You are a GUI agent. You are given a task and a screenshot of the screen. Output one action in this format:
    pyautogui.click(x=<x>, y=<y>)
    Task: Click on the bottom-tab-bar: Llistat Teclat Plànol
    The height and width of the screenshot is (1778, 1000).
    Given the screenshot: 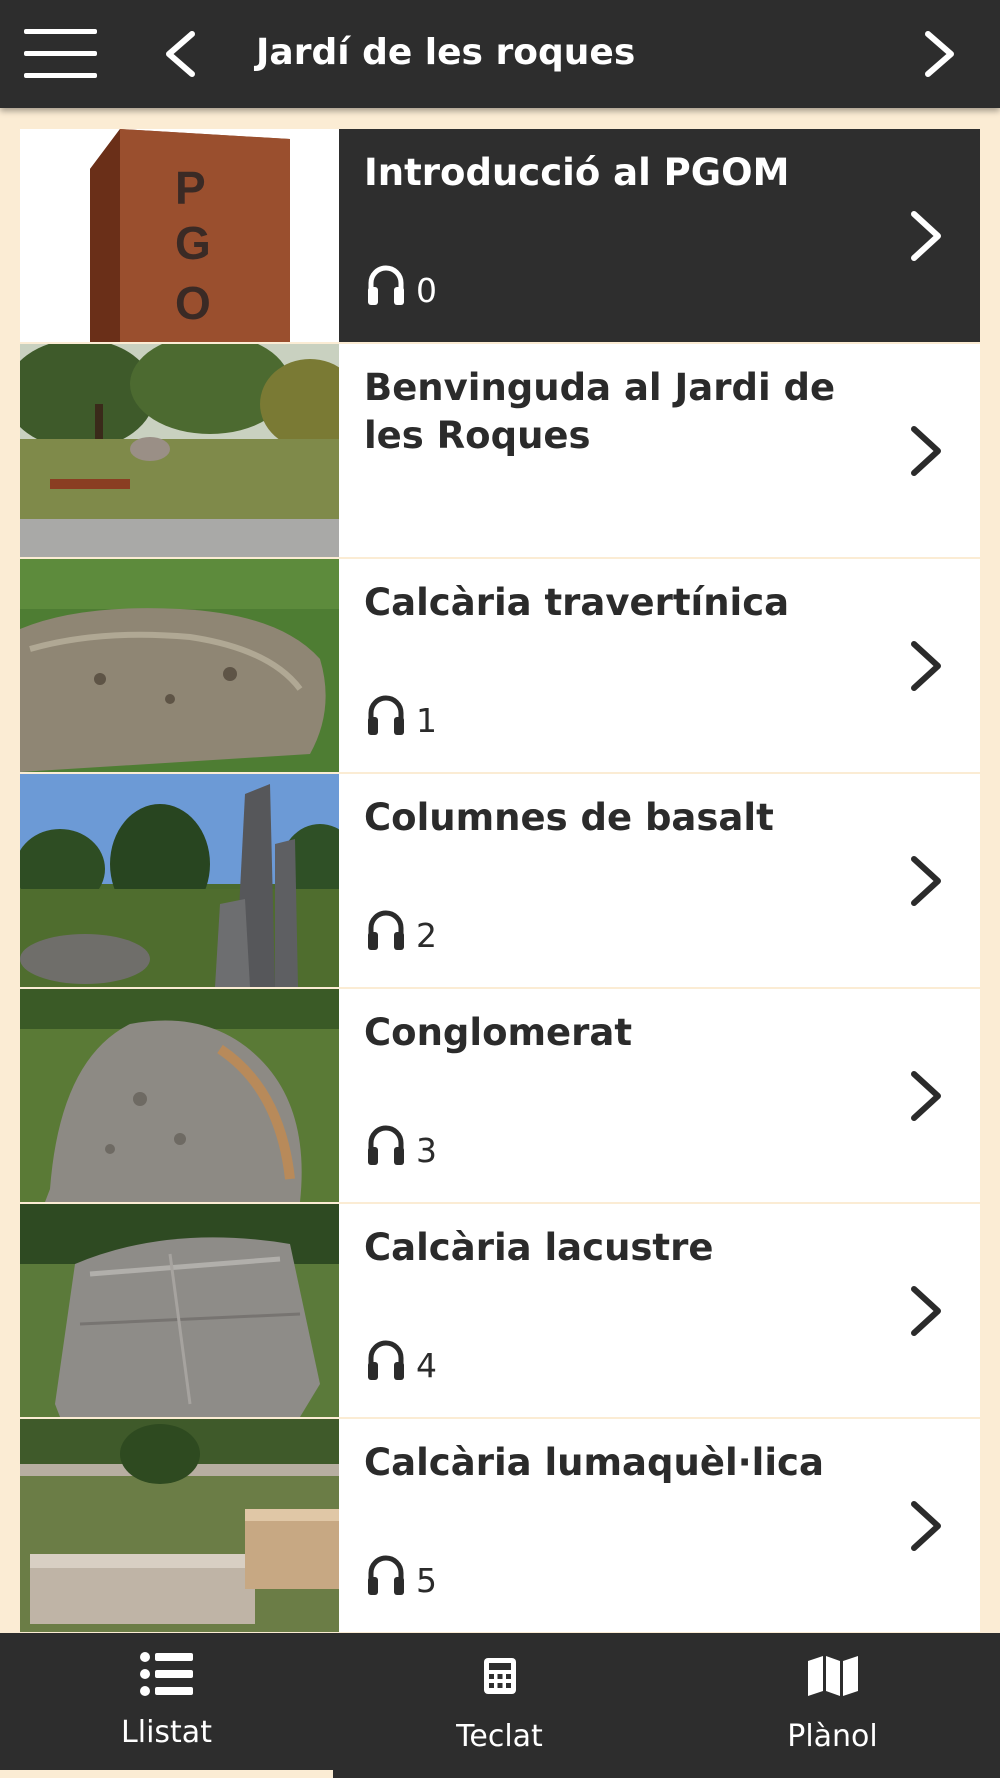 What is the action you would take?
    pyautogui.click(x=500, y=1705)
    